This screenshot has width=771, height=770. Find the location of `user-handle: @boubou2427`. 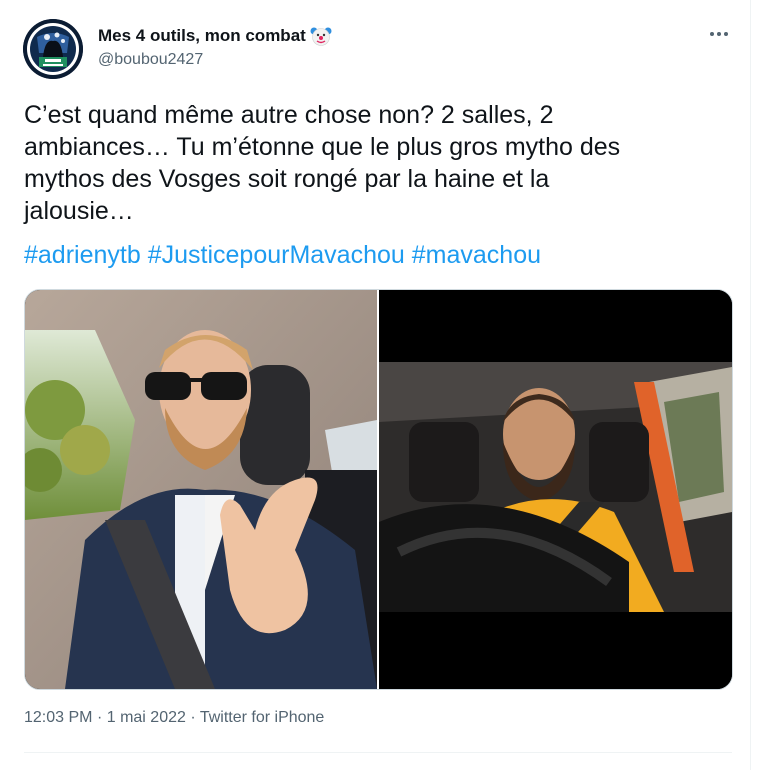

user-handle: @boubou2427 is located at coordinates (215, 60).